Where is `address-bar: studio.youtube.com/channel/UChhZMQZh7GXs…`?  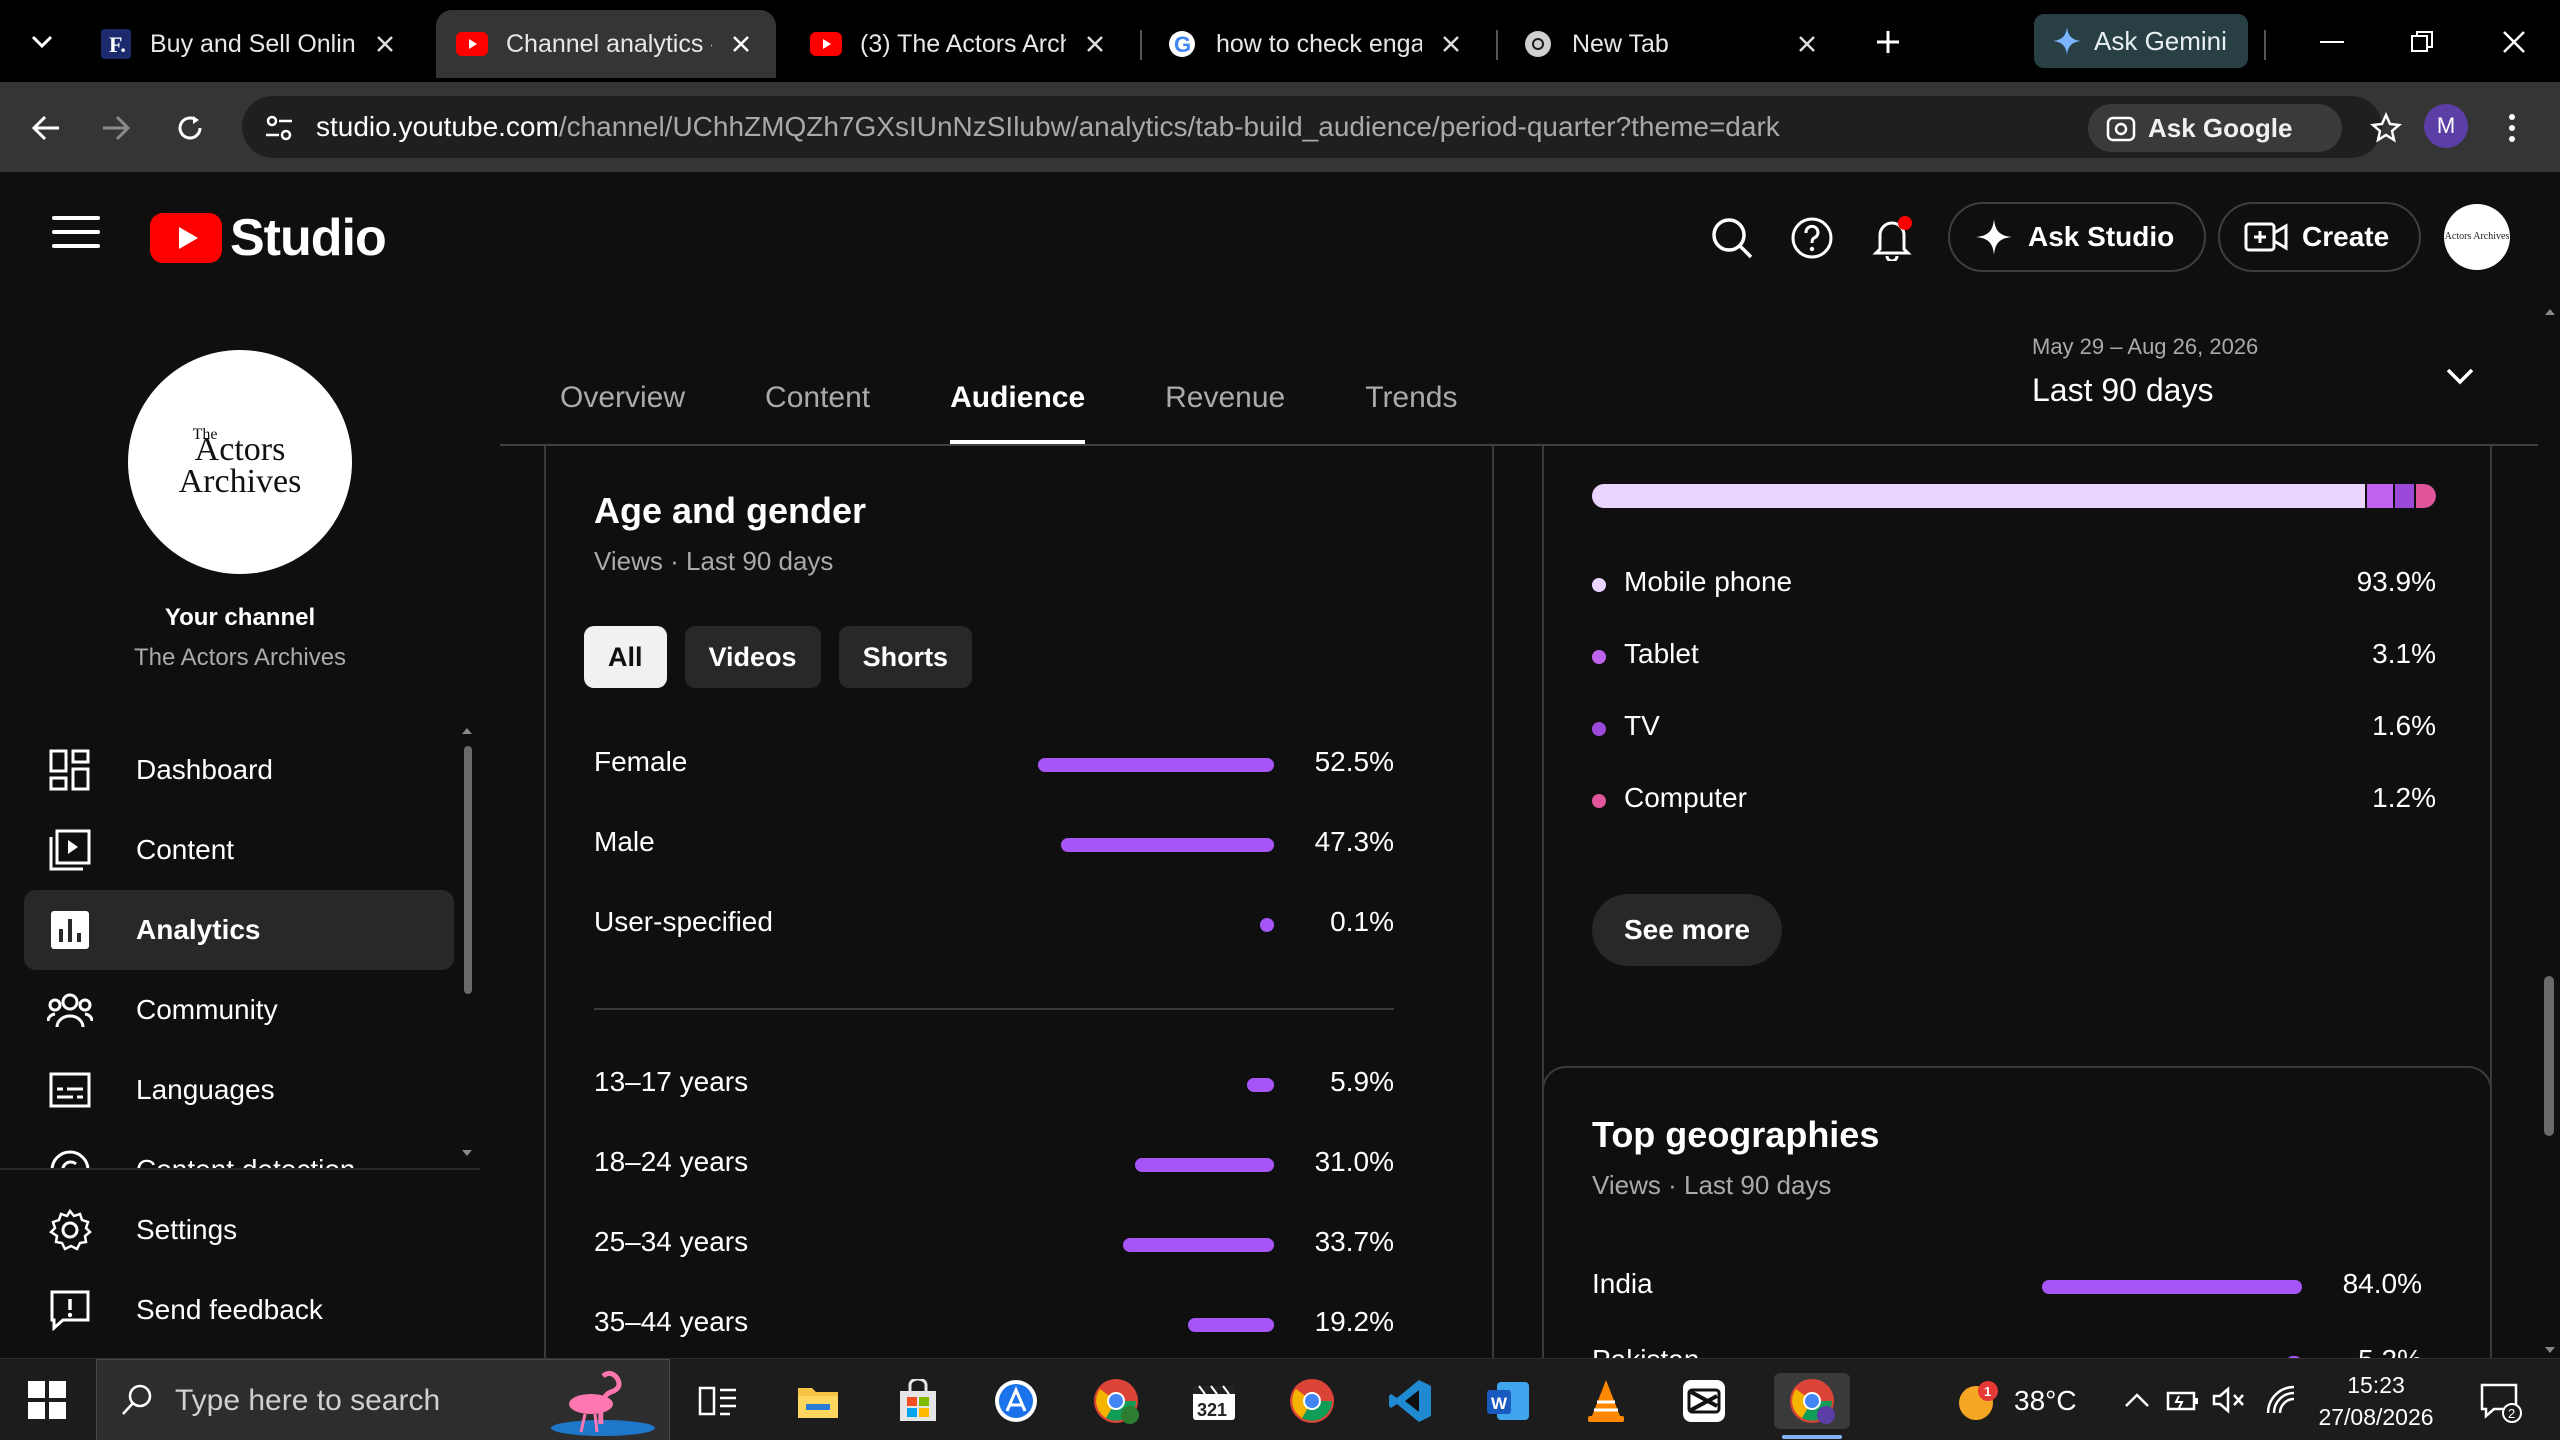 address-bar: studio.youtube.com/channel/UChhZMQZh7GXs… is located at coordinates (1322, 127).